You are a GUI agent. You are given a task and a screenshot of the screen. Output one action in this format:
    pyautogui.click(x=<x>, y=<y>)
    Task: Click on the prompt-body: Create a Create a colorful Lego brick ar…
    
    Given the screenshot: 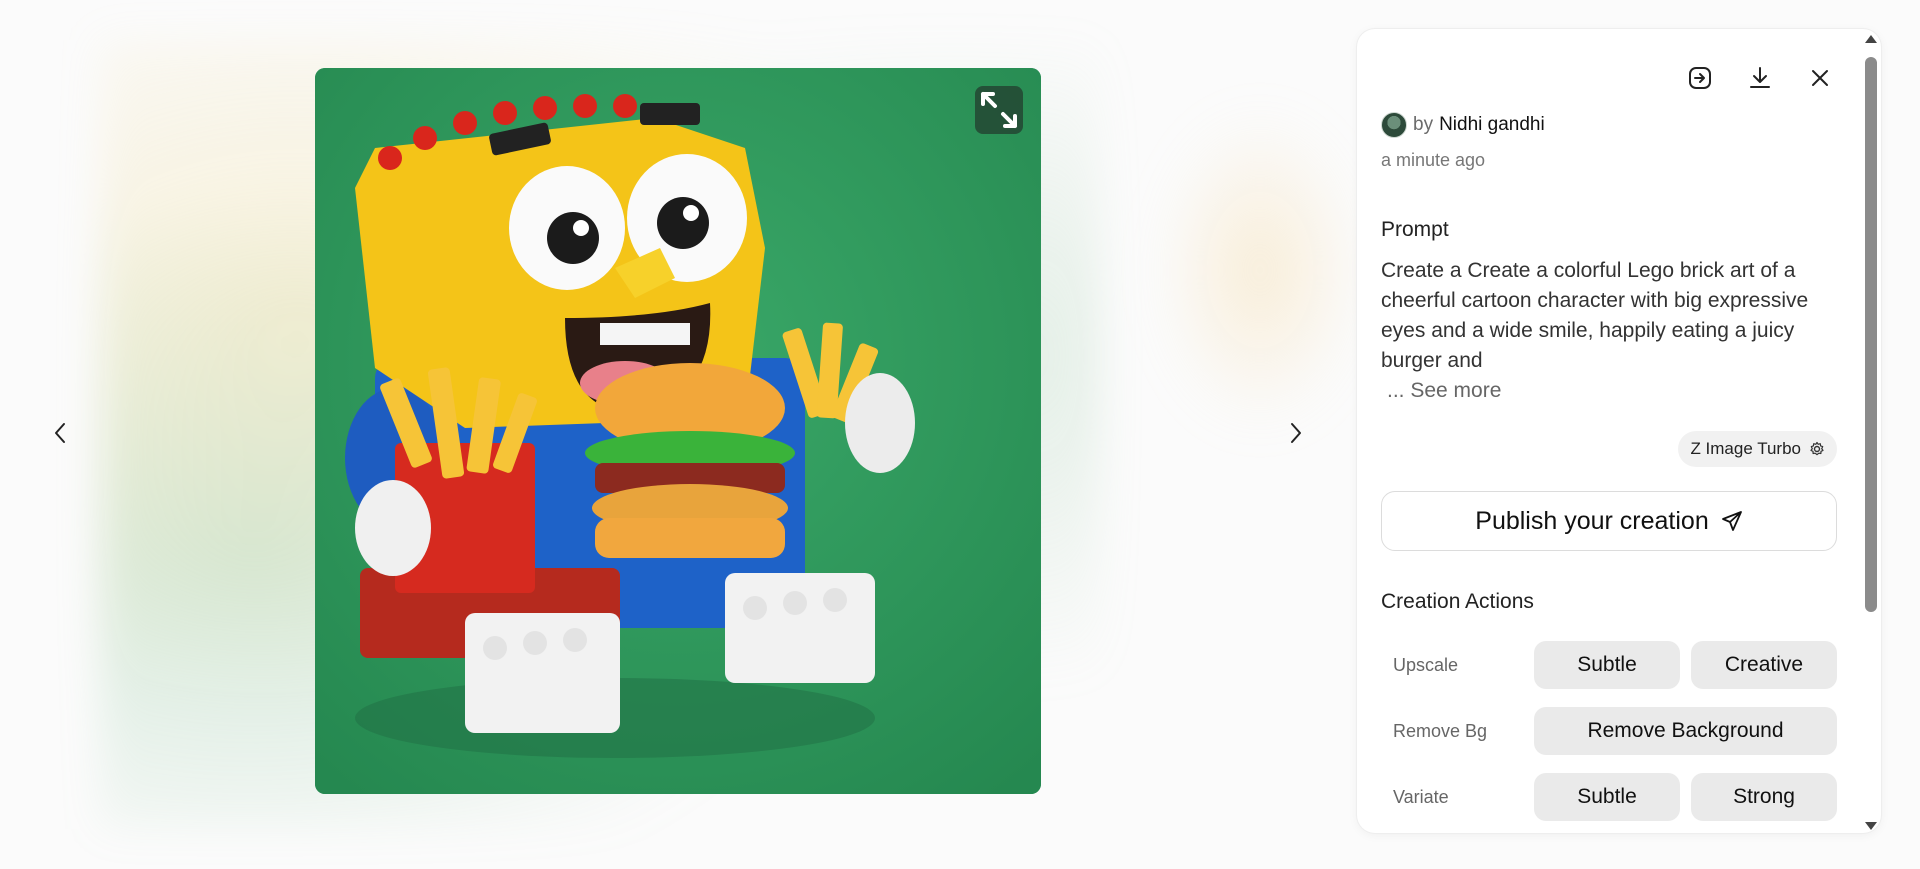 What is the action you would take?
    pyautogui.click(x=1595, y=315)
    